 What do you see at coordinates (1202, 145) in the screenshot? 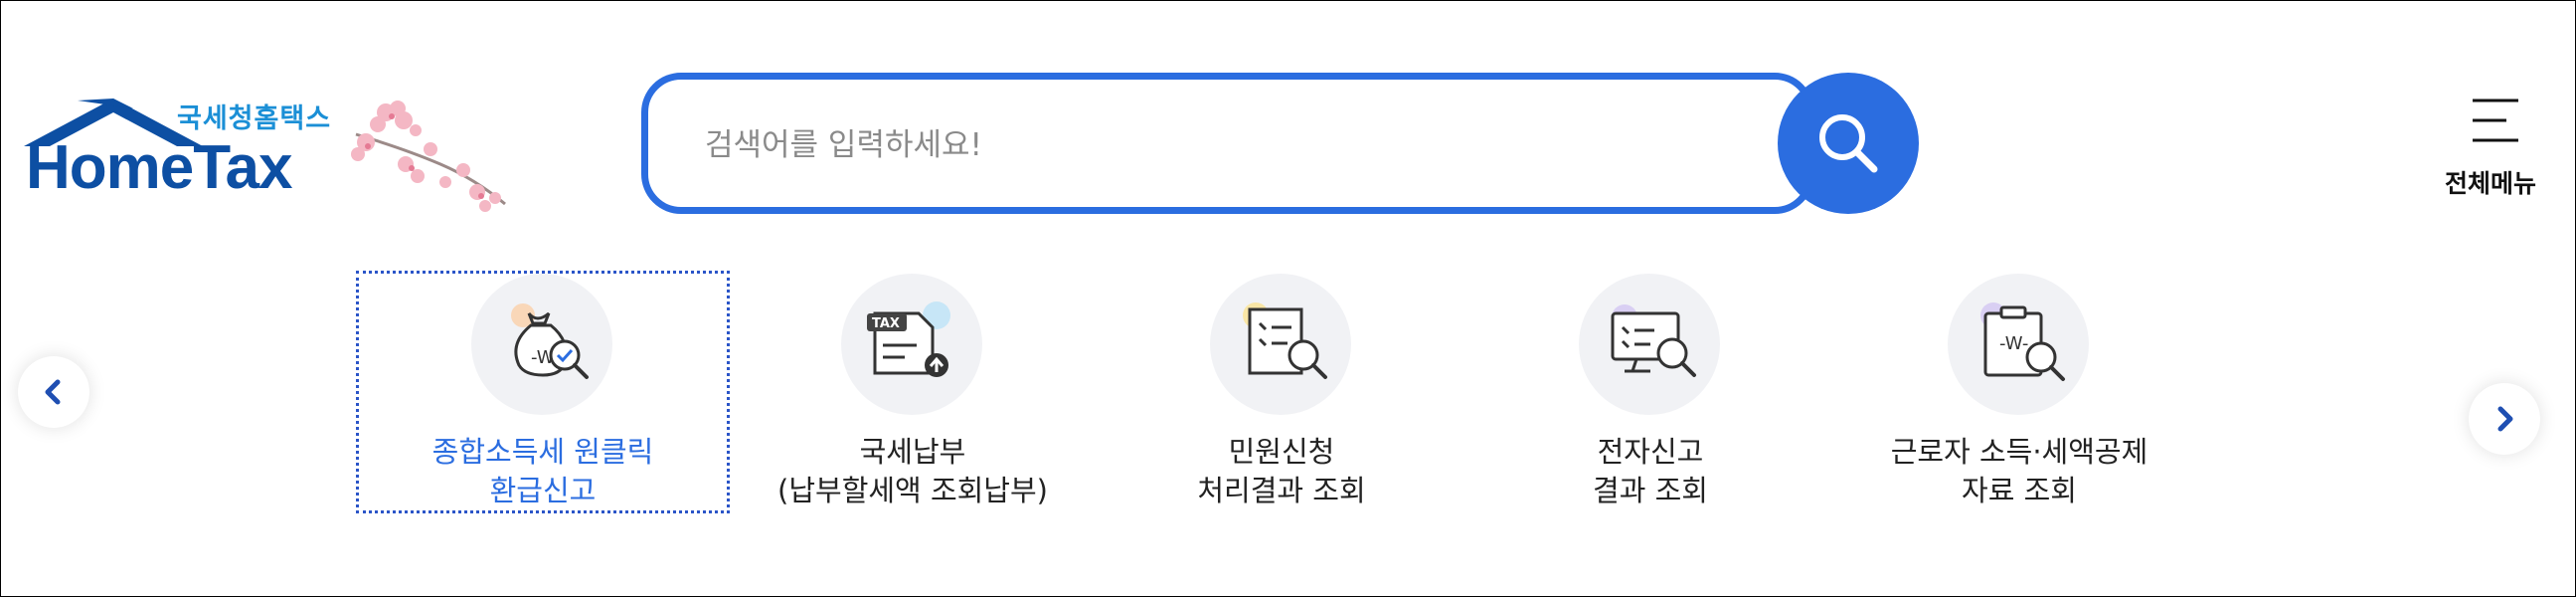
I see `search-input` at bounding box center [1202, 145].